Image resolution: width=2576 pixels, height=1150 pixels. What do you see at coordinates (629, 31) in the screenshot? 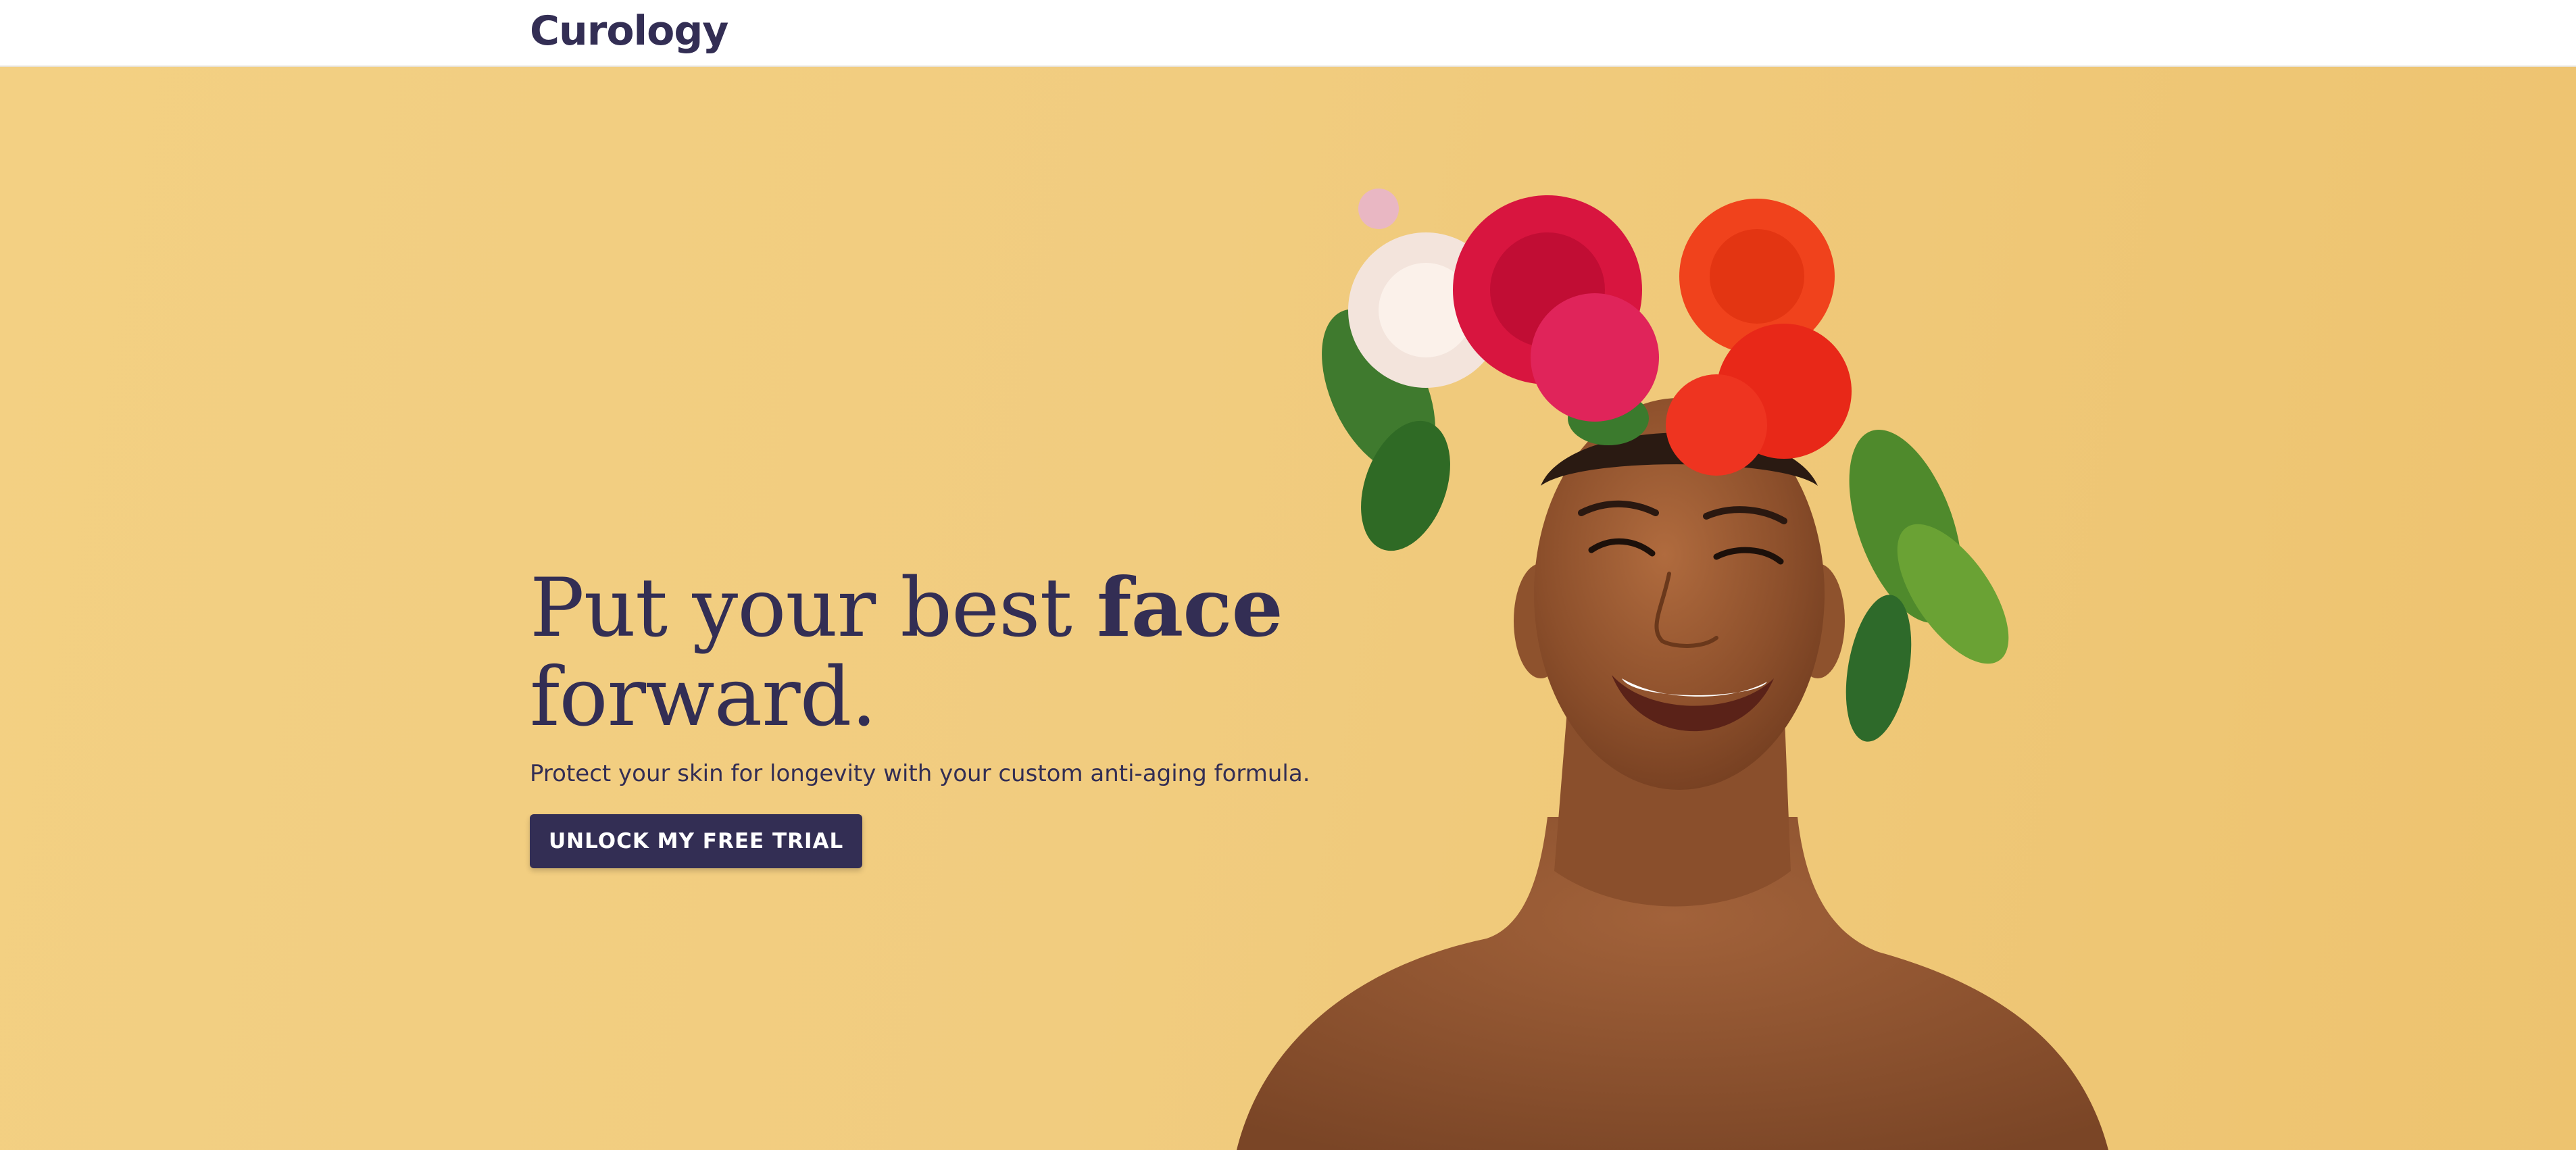
I see `curology-logo: Curology` at bounding box center [629, 31].